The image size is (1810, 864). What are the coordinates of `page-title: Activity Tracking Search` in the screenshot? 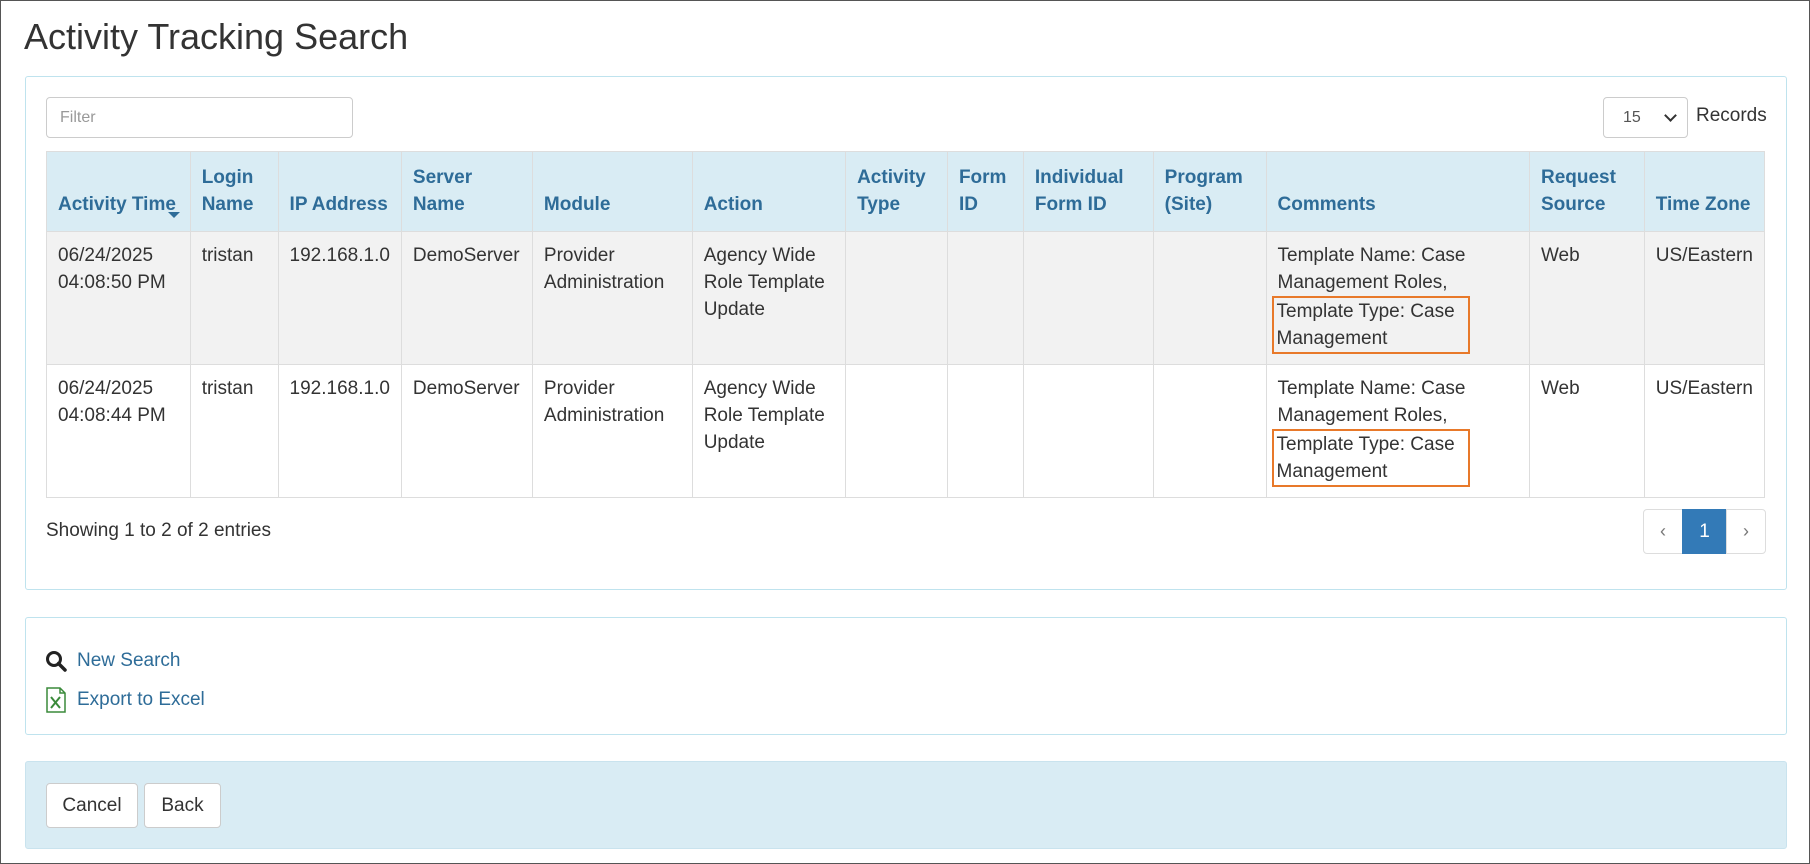 It's located at (216, 36).